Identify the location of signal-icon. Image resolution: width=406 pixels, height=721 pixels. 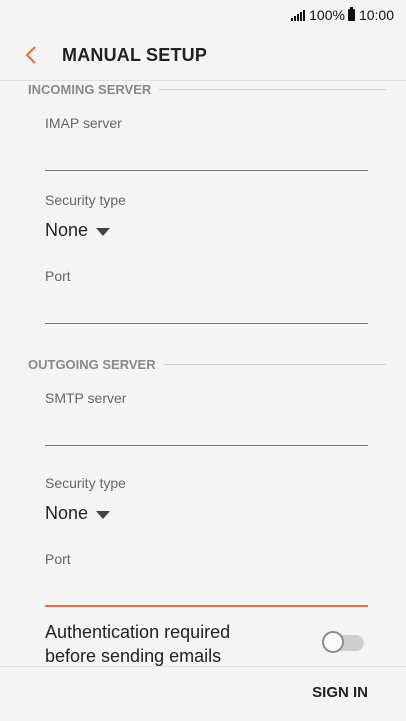
(298, 15).